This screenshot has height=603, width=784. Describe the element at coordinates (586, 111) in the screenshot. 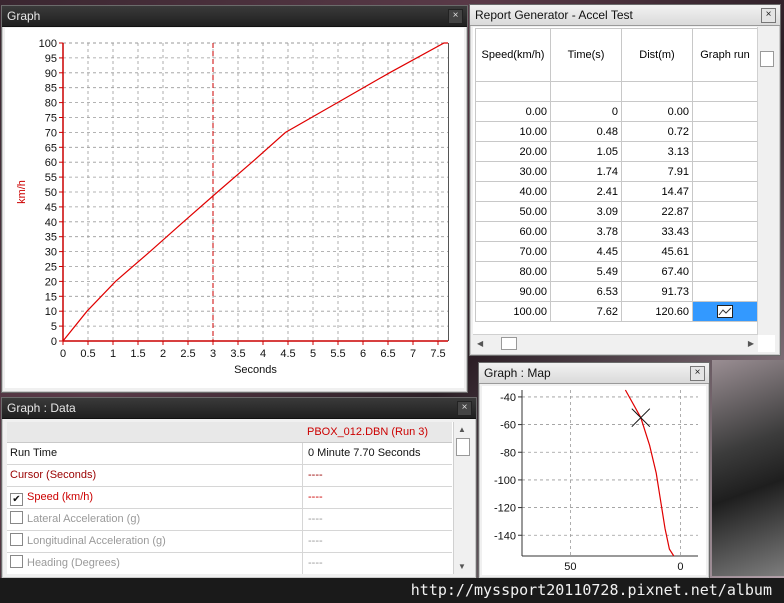

I see `table-cell: 0` at that location.